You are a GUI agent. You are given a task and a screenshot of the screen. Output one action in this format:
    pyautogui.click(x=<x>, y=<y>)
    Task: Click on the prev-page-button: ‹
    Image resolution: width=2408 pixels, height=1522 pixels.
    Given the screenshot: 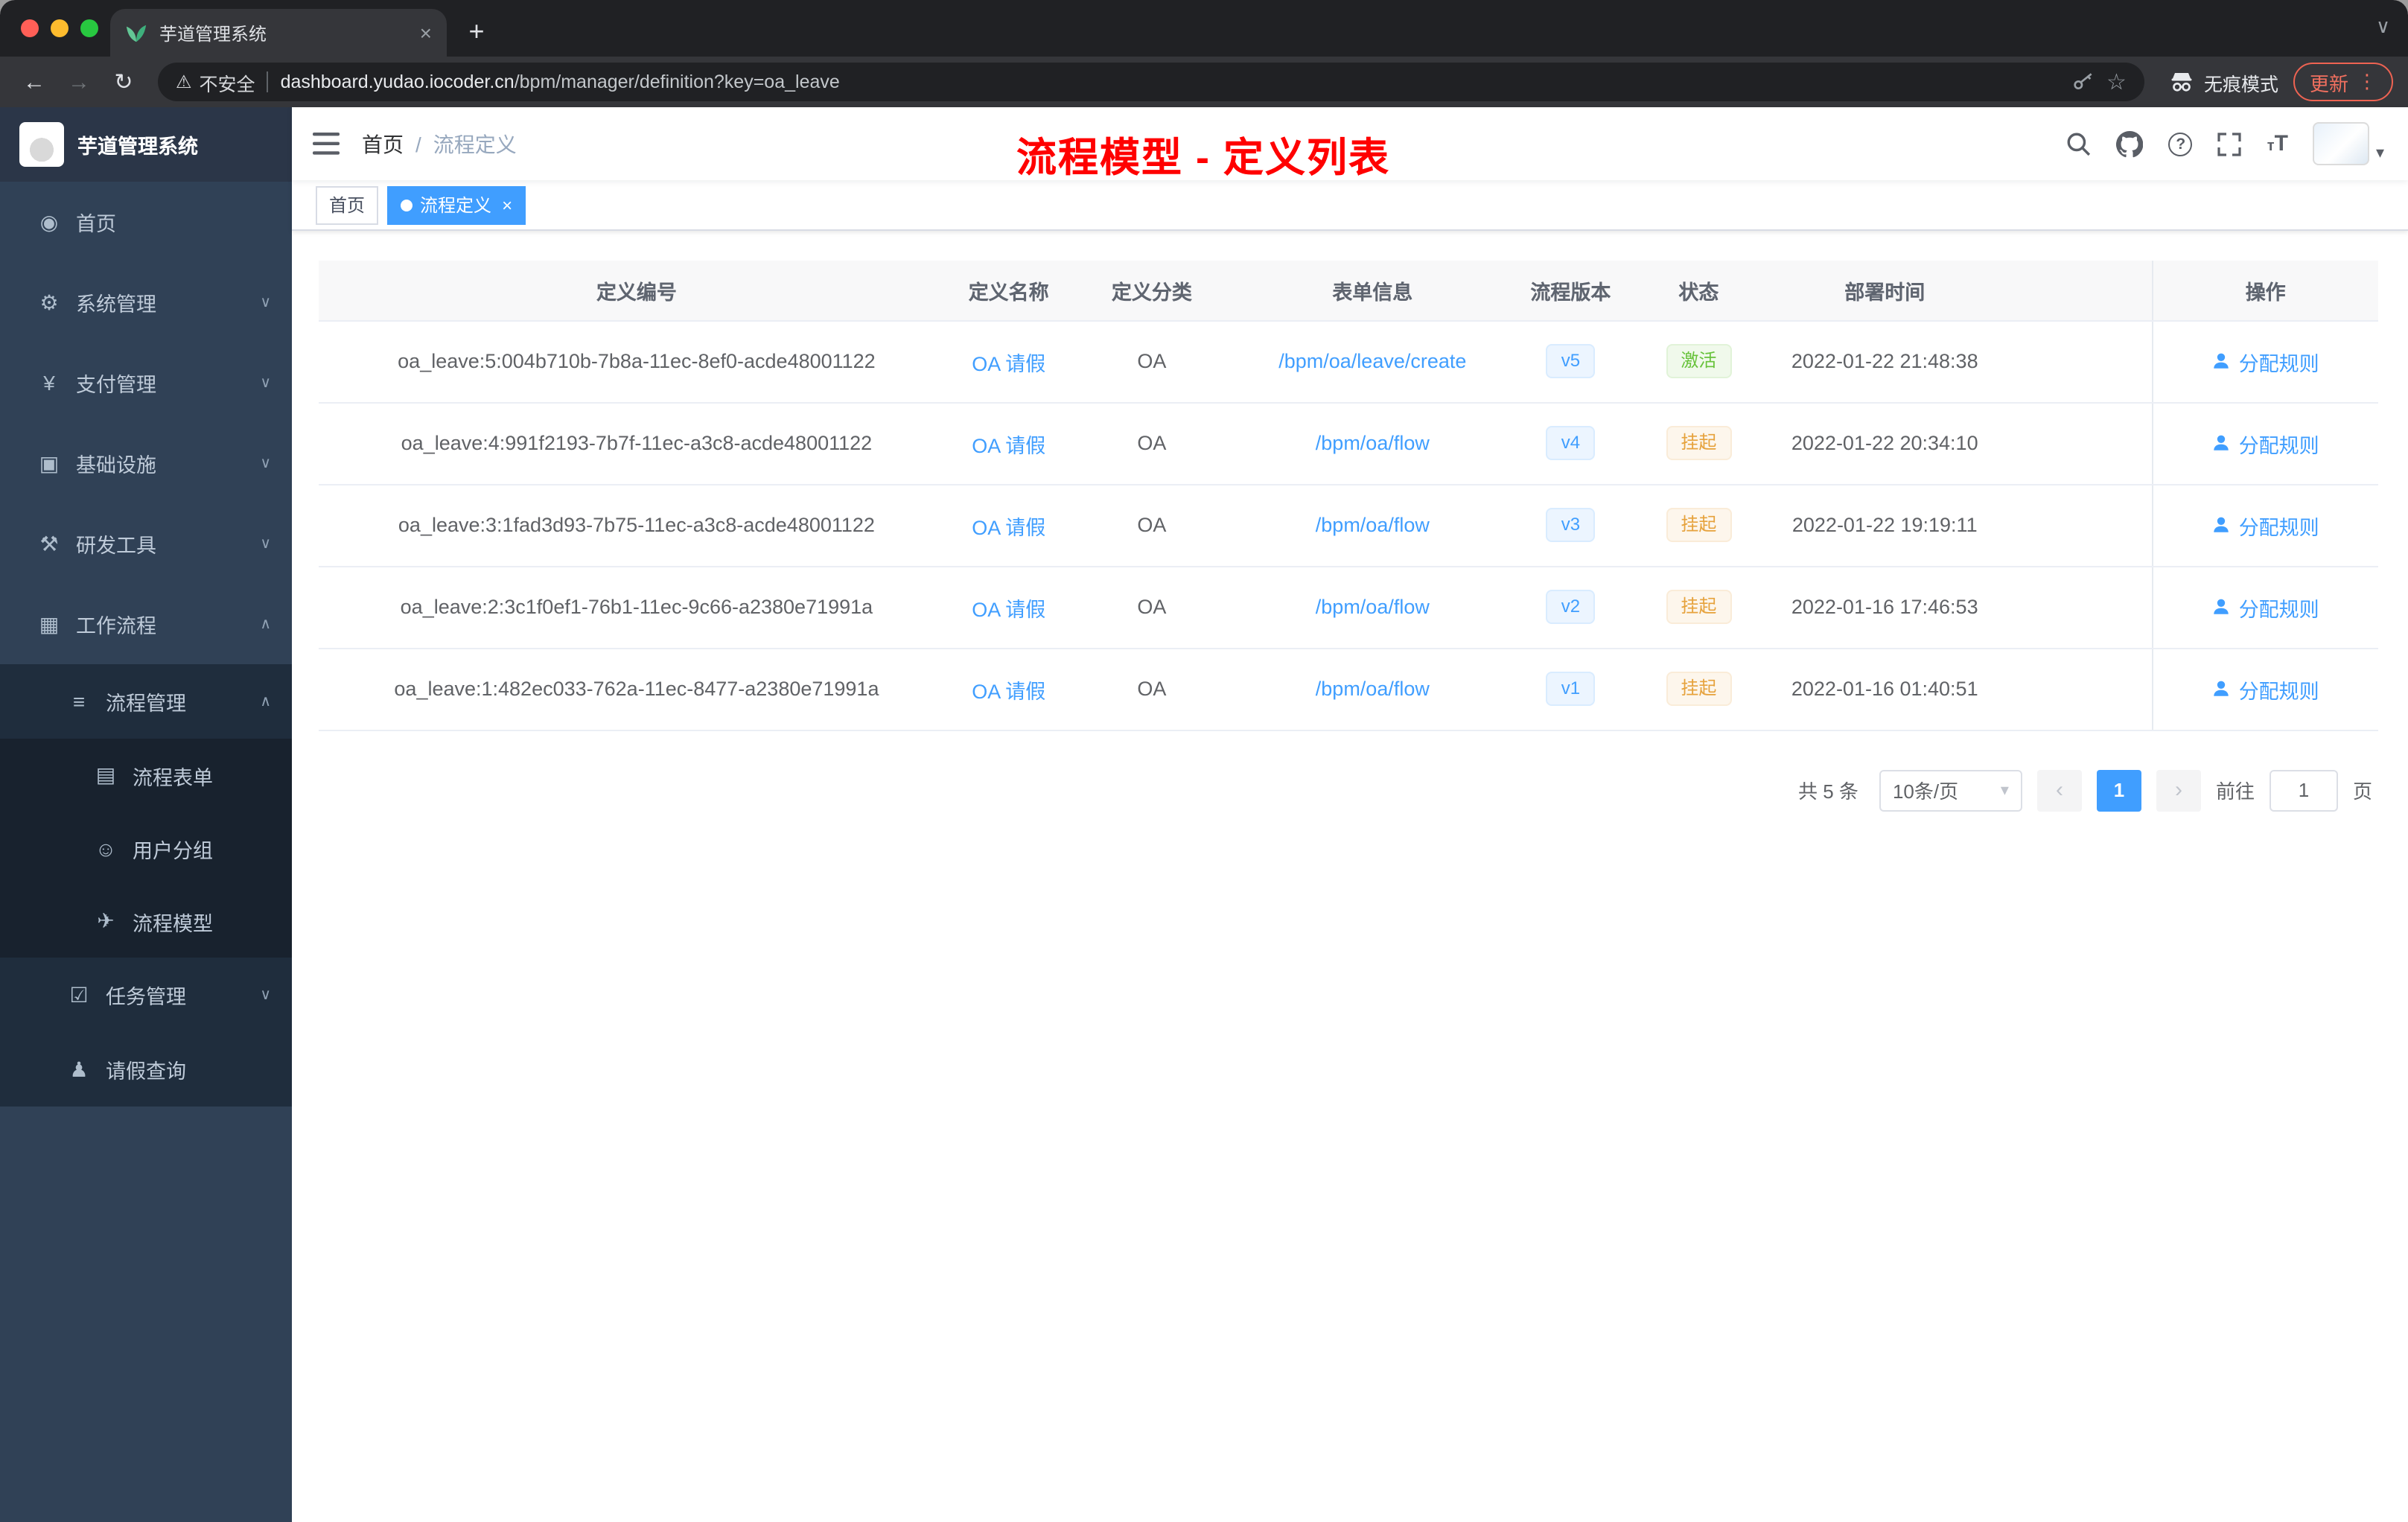 What is the action you would take?
    pyautogui.click(x=2059, y=790)
    